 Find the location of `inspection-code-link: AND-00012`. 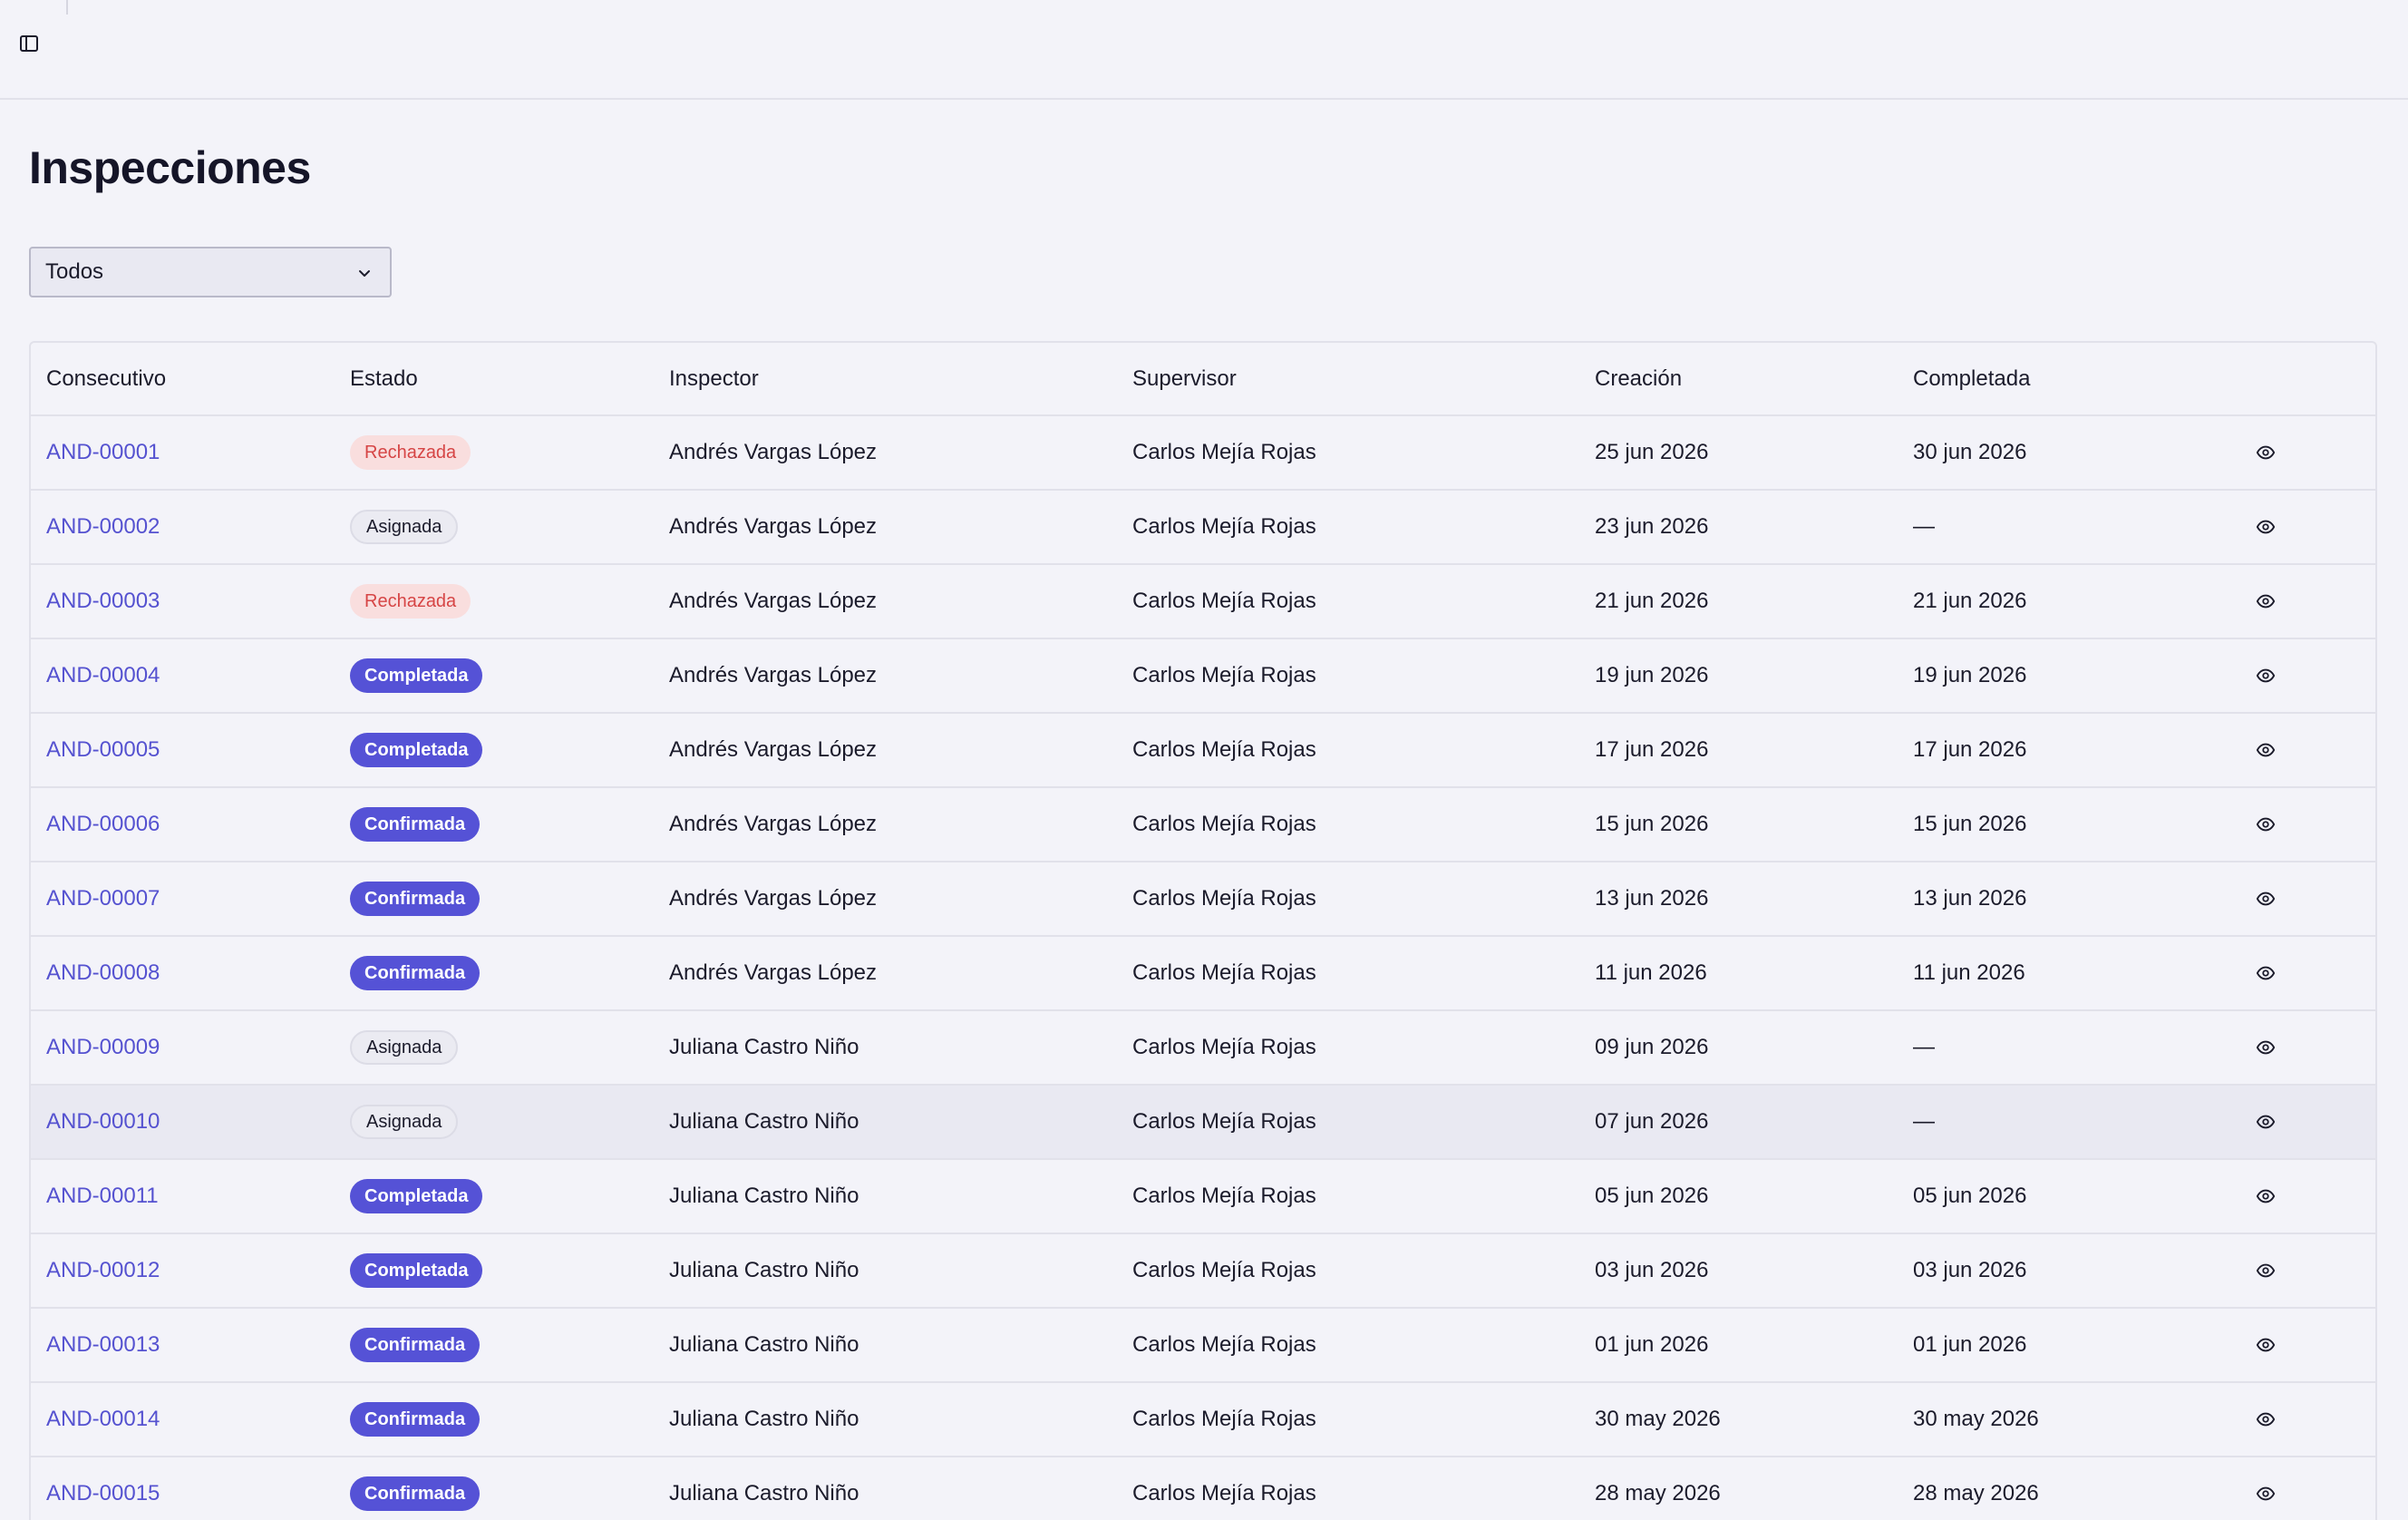

inspection-code-link: AND-00012 is located at coordinates (103, 1270).